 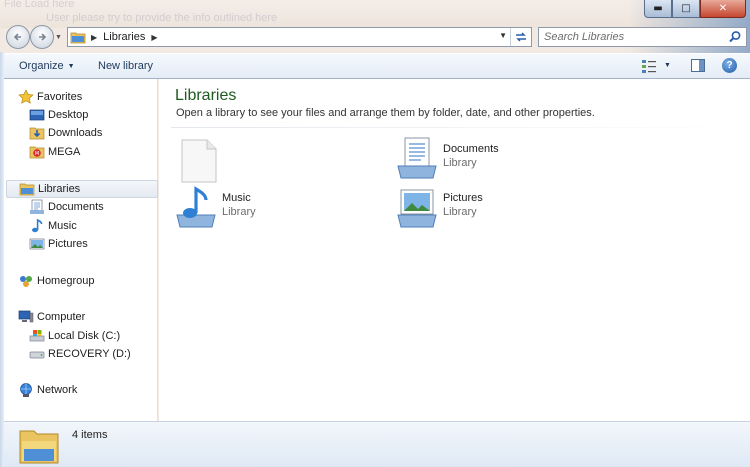 I want to click on library-tile-pictures: Pictures Library, so click(x=496, y=207).